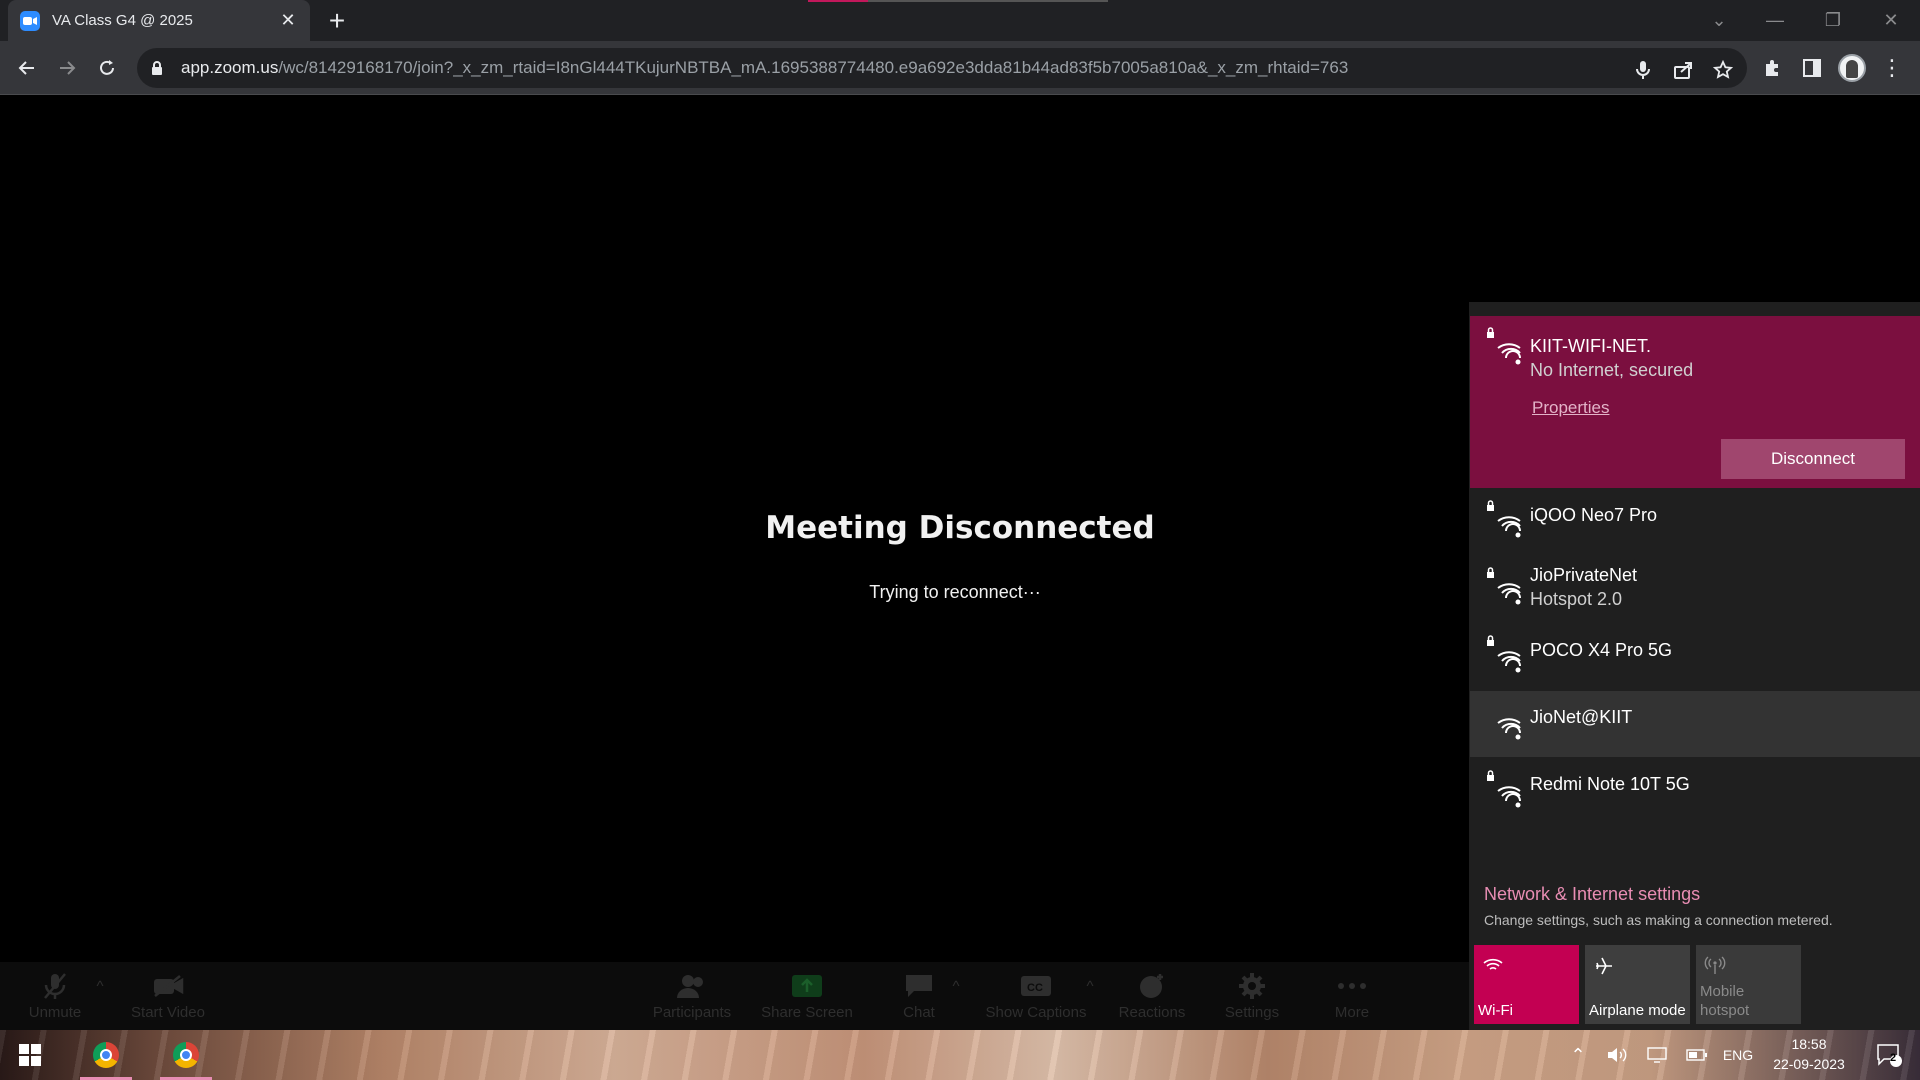 This screenshot has width=1920, height=1080. Describe the element at coordinates (960, 20) in the screenshot. I see `tab-strip: VA Class G4 @ 2025 ✕ + ⌄ — ❐ ✕` at that location.